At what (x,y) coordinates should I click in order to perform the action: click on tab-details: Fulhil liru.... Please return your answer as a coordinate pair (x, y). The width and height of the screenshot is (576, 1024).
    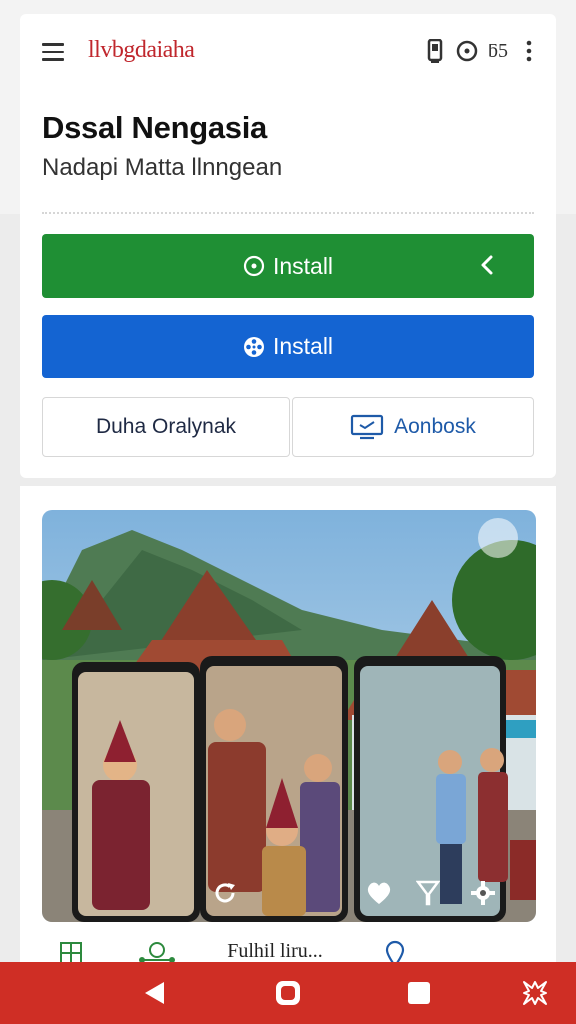
    Looking at the image, I should click on (275, 952).